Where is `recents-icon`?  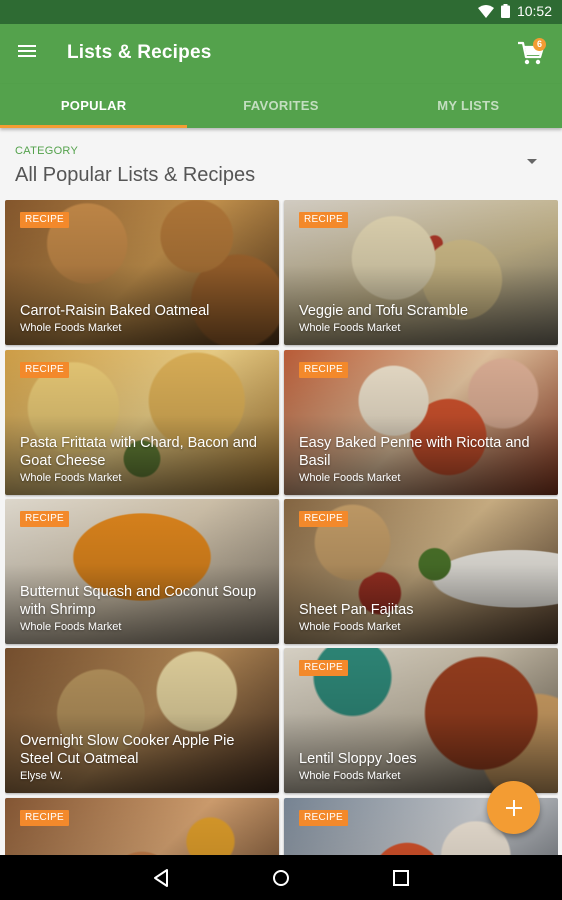 recents-icon is located at coordinates (401, 878).